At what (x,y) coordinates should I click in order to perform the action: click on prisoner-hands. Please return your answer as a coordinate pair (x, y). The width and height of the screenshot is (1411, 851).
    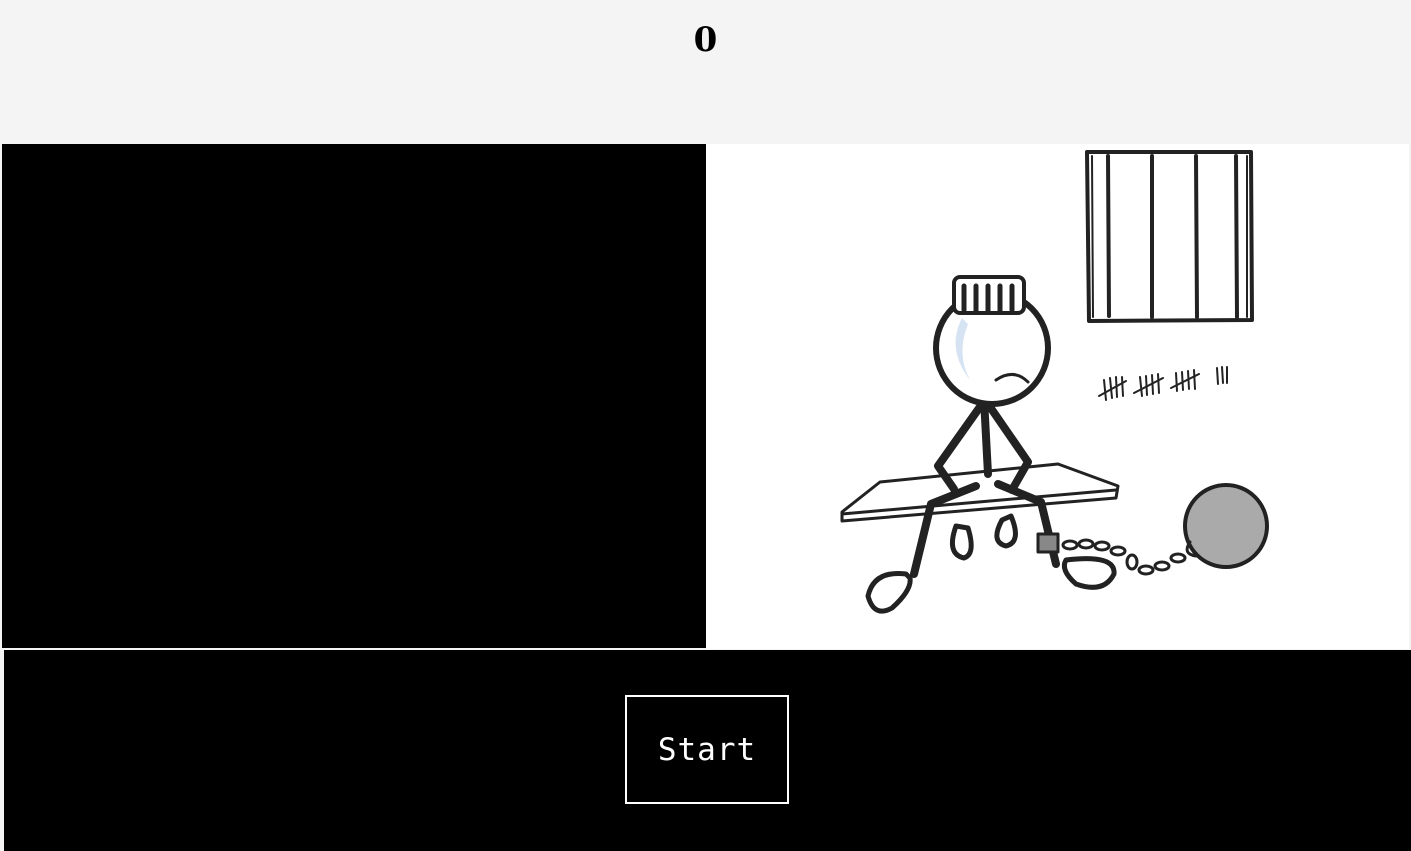
    Looking at the image, I should click on (983, 537).